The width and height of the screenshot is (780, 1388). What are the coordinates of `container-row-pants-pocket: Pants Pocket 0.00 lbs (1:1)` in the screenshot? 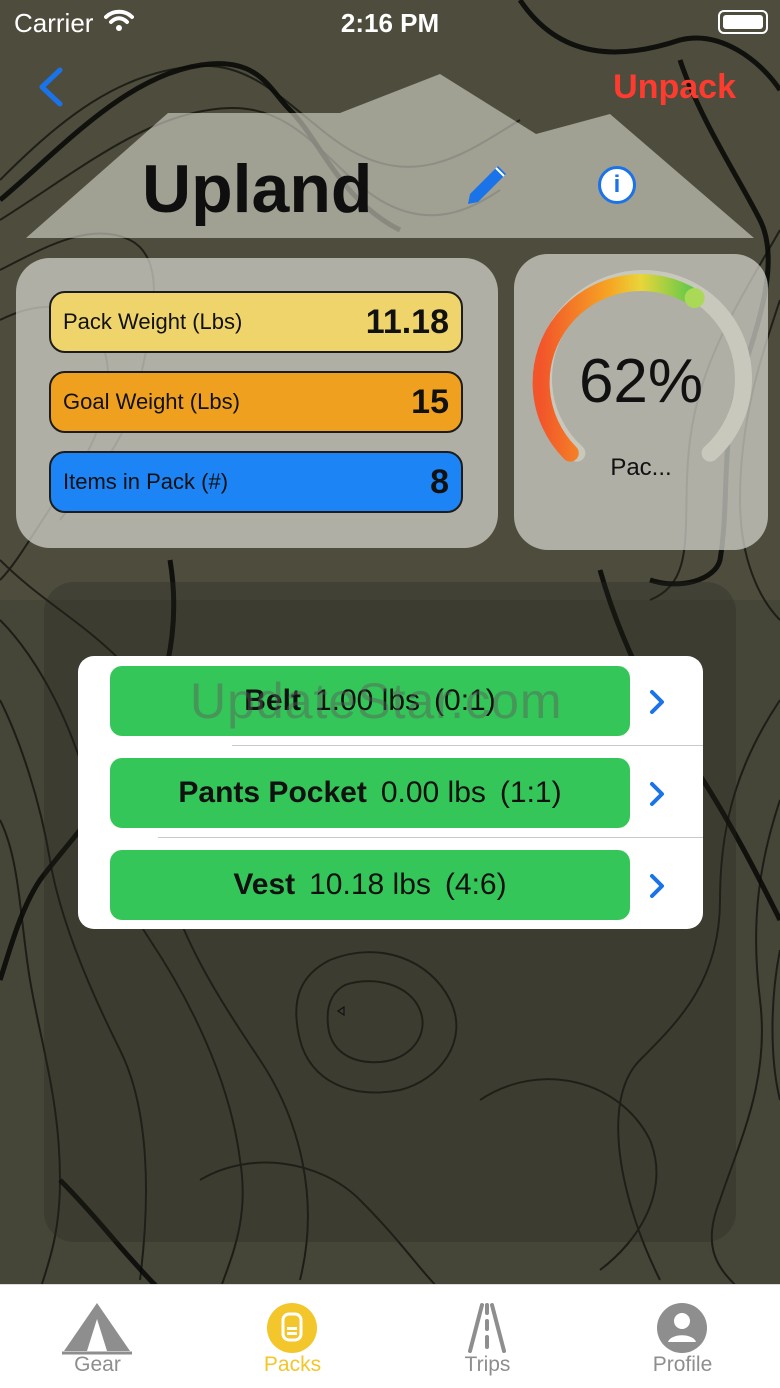 It's located at (370, 793).